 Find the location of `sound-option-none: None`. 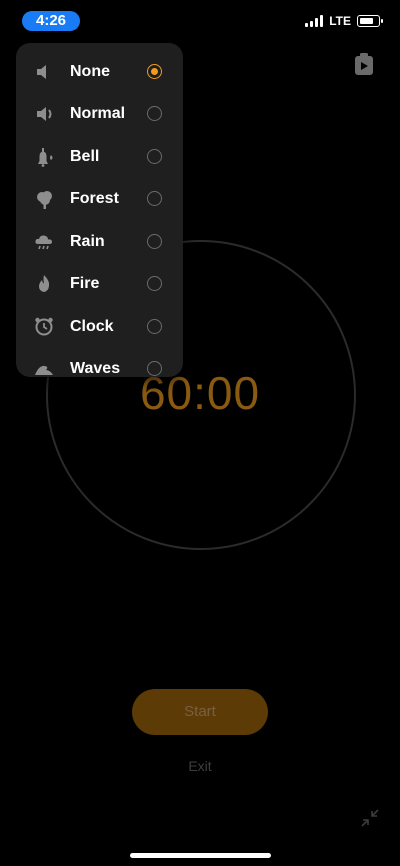

sound-option-none: None is located at coordinates (99, 72).